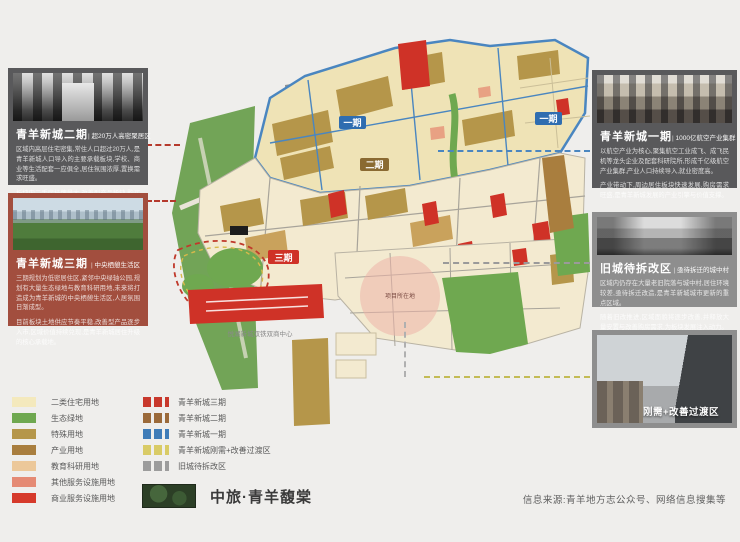 The width and height of the screenshot is (740, 542). What do you see at coordinates (78, 97) in the screenshot?
I see `phase2-photo` at bounding box center [78, 97].